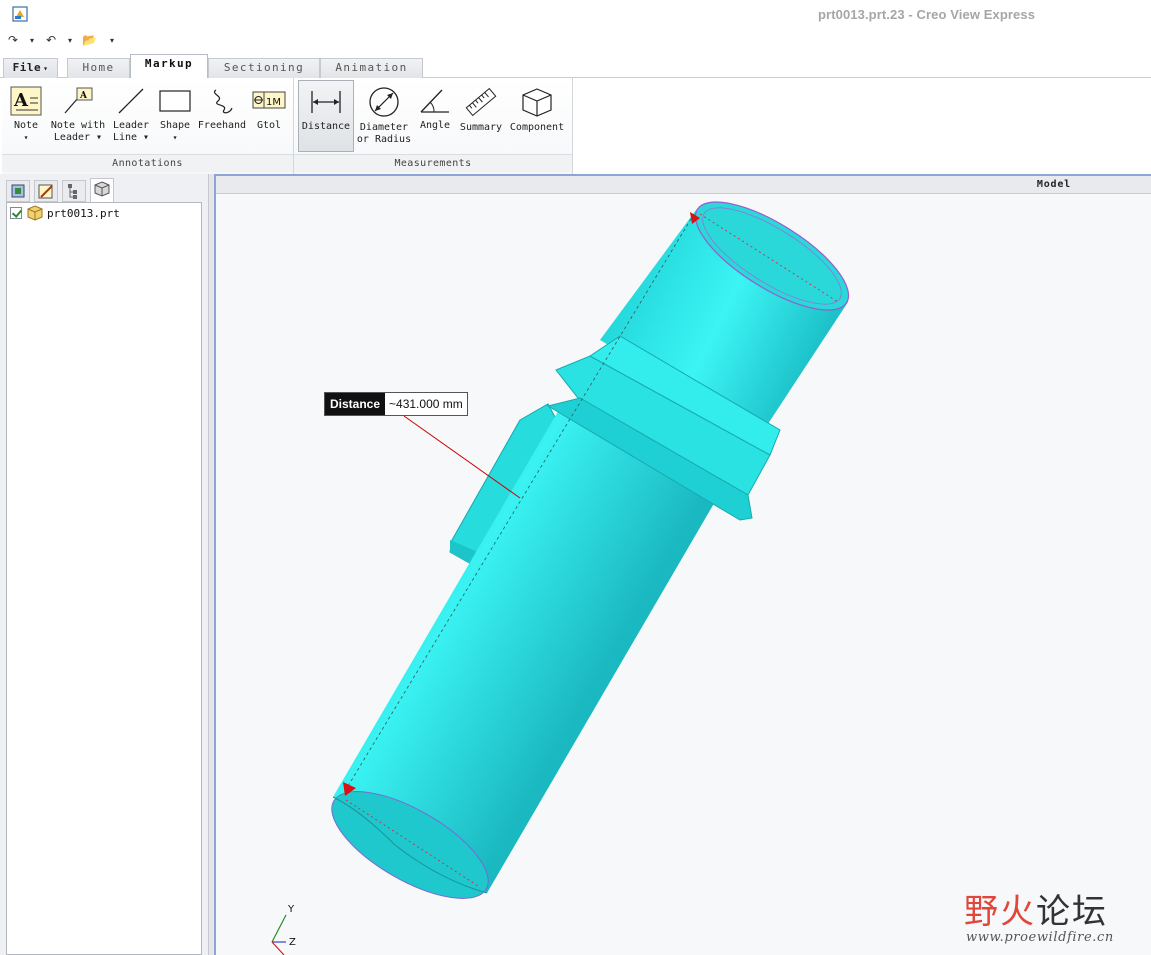 This screenshot has width=1151, height=955. Describe the element at coordinates (292, 942) in the screenshot. I see `svg-text: Z` at that location.